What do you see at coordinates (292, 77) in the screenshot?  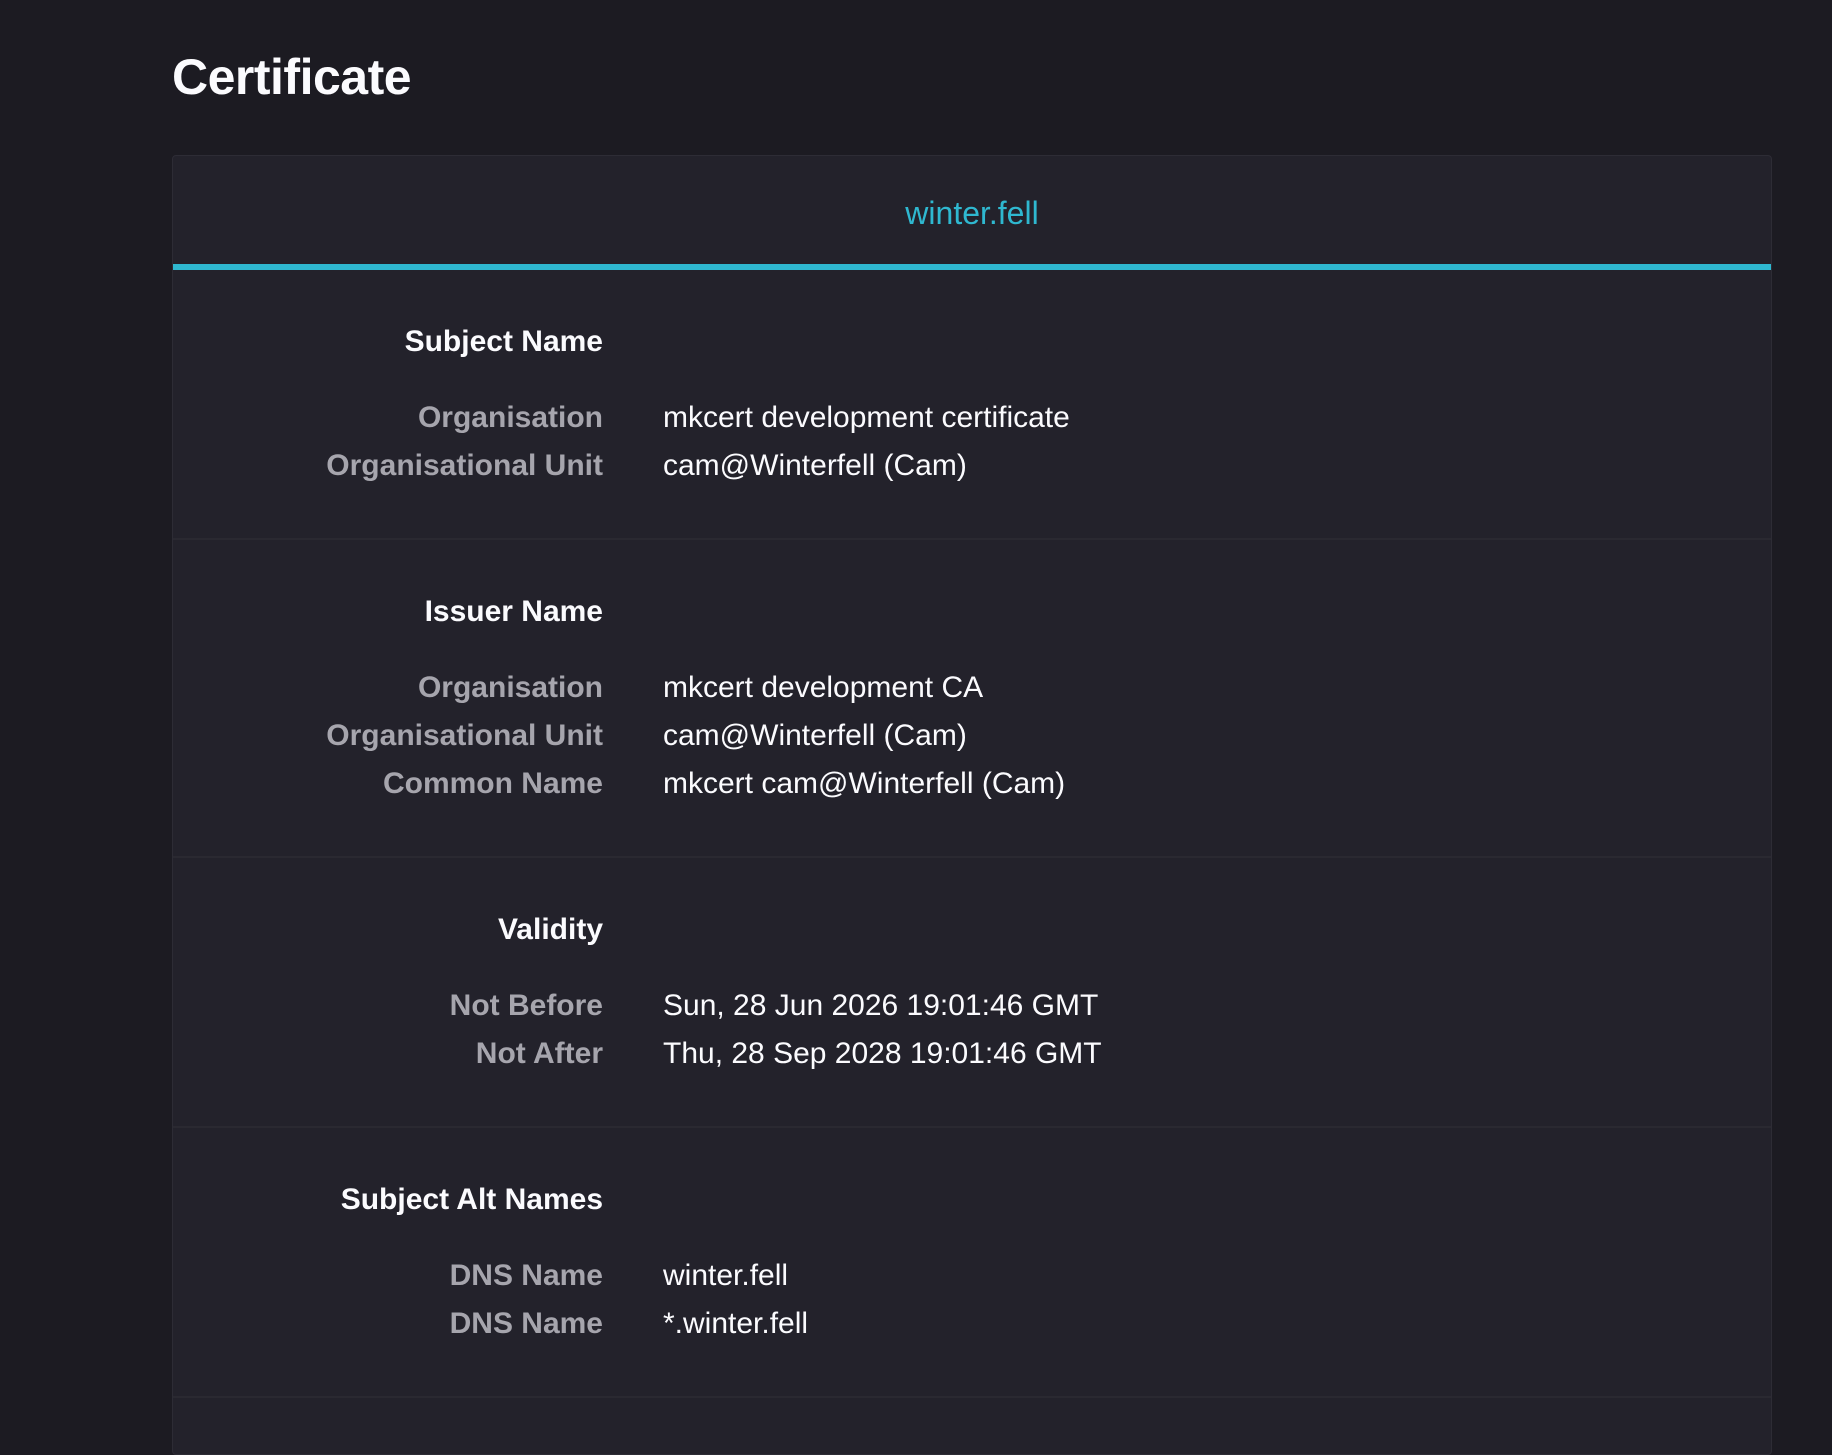 I see `page-title: Certificate` at bounding box center [292, 77].